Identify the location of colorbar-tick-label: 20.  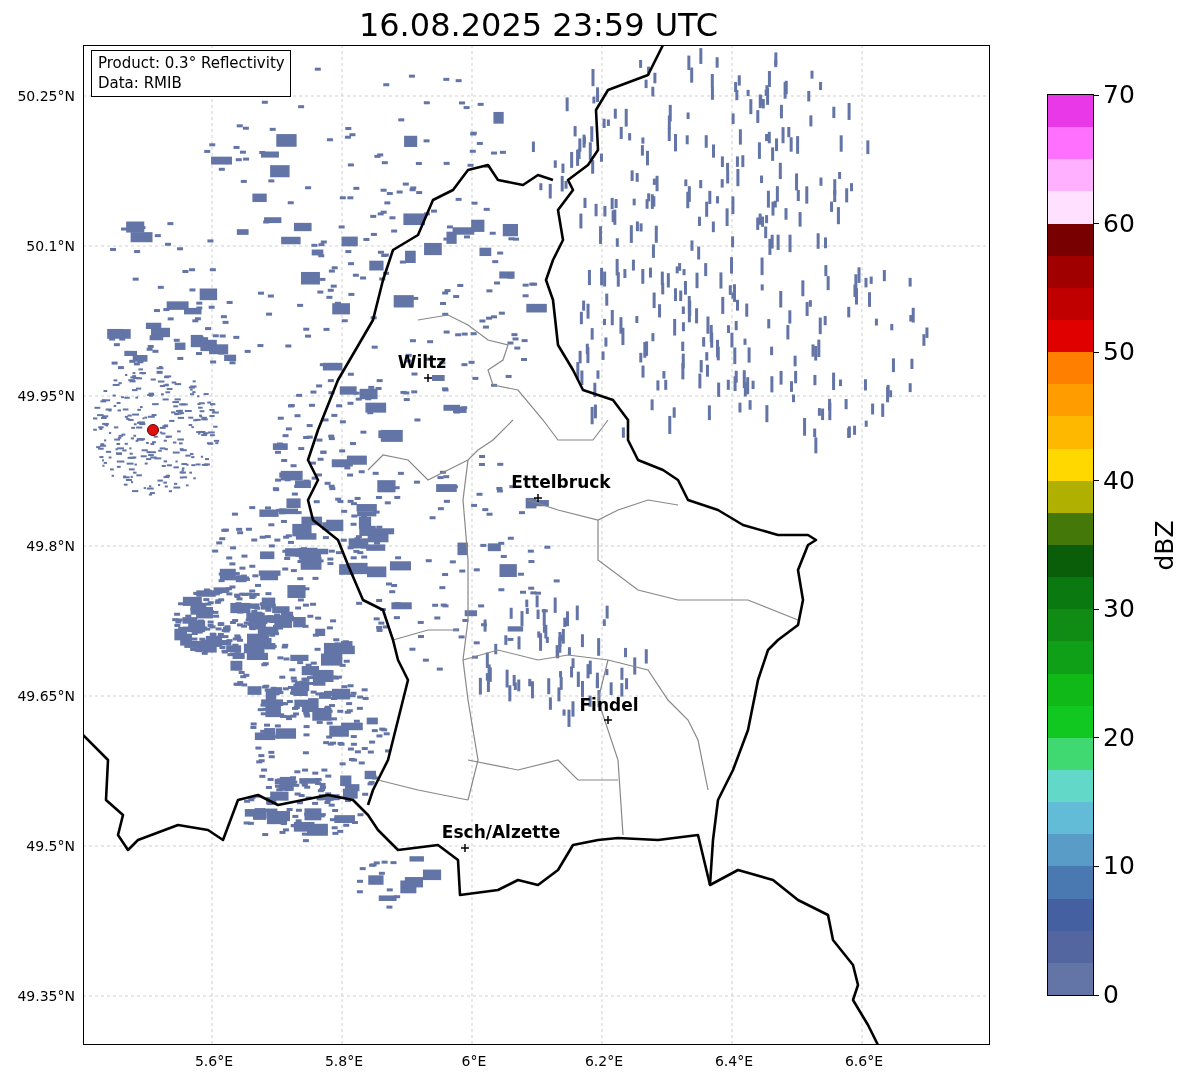
(1119, 737).